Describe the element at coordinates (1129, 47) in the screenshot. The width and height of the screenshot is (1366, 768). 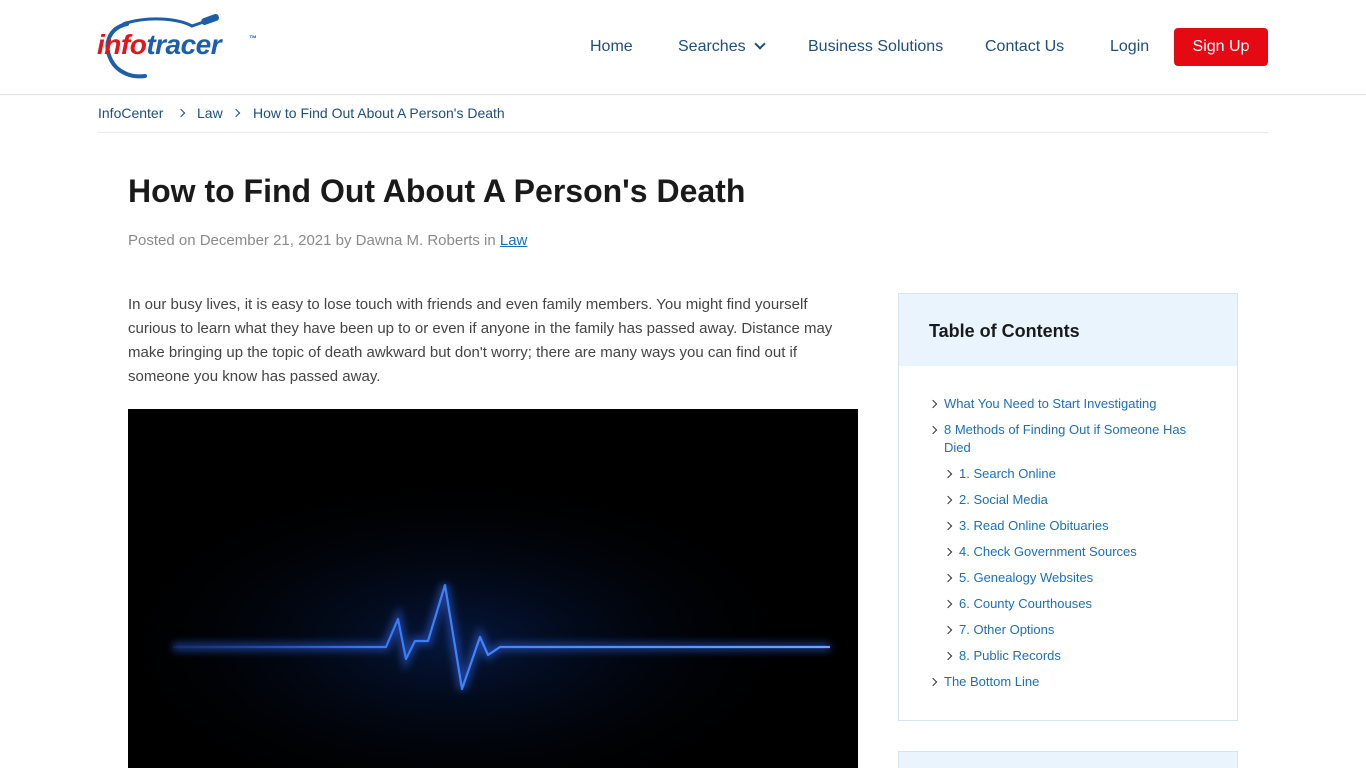
I see `nav-login: Login` at that location.